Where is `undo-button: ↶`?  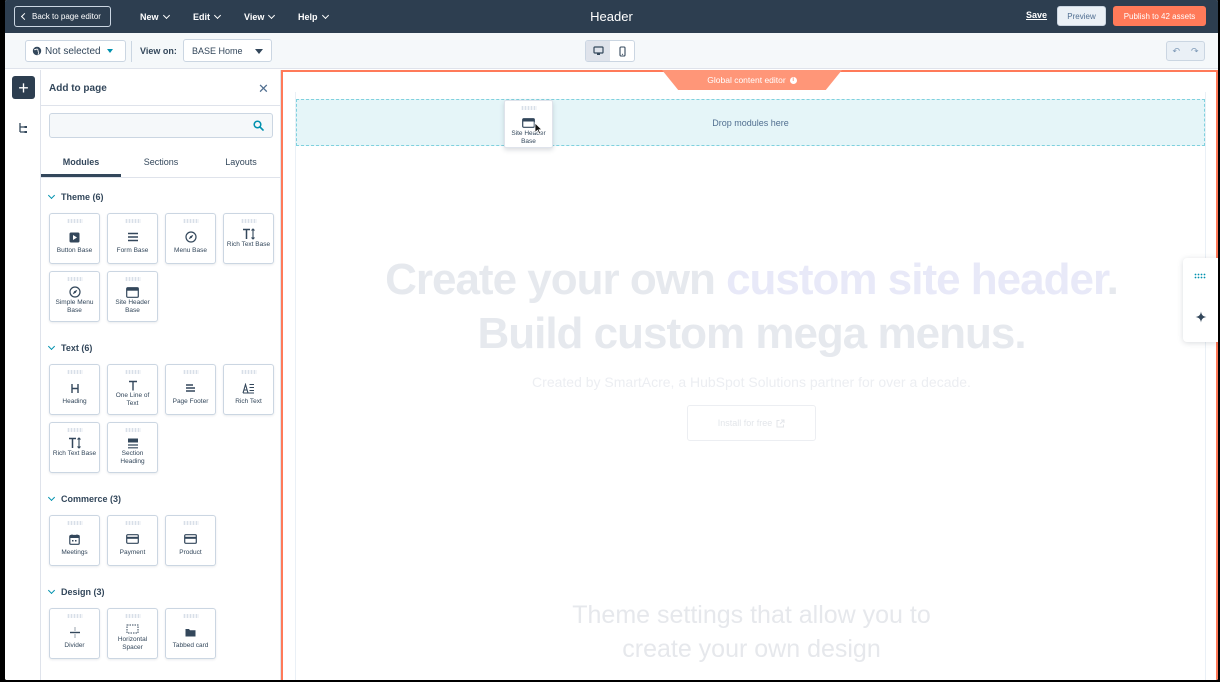
undo-button: ↶ is located at coordinates (1176, 51).